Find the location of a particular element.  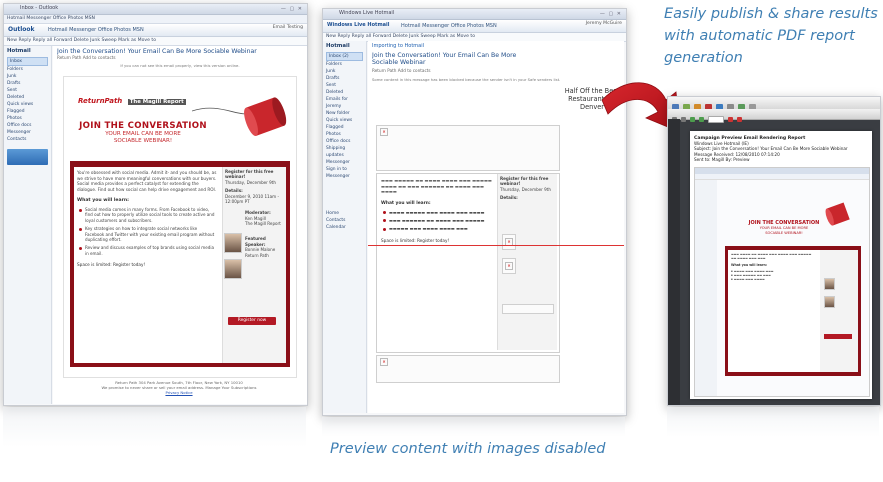

email-logos: ReturnPath The Magill Report is located at coordinates (132, 101).